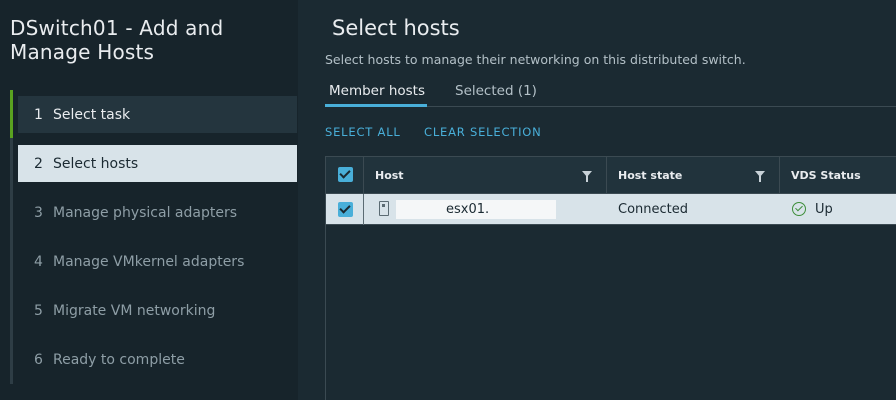 The height and width of the screenshot is (400, 896). Describe the element at coordinates (38, 310) in the screenshot. I see `step-number: 5` at that location.